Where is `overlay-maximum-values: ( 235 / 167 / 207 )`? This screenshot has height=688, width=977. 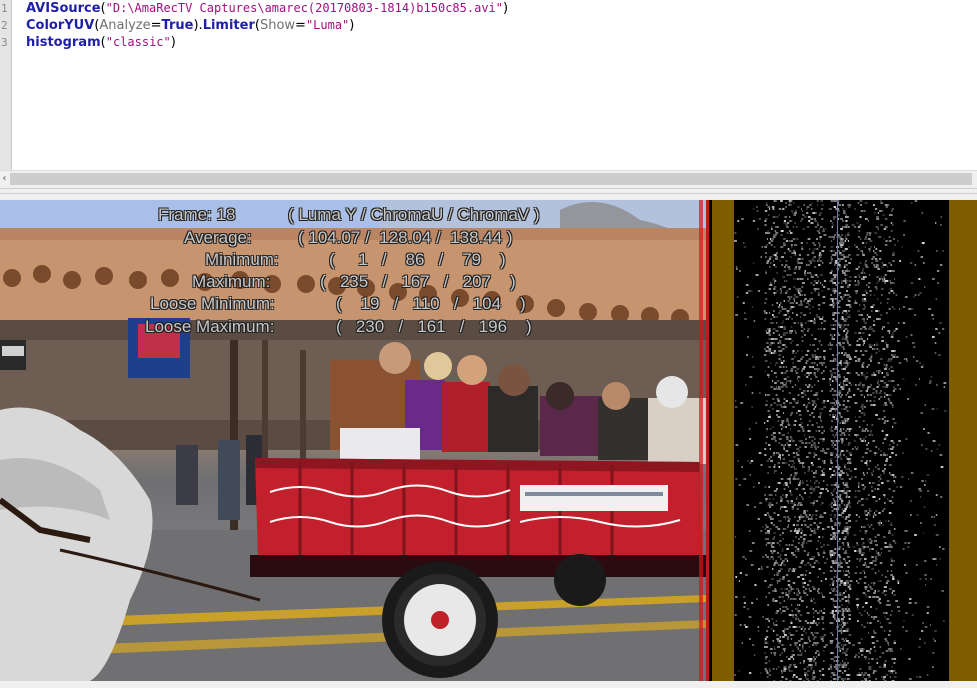
overlay-maximum-values: ( 235 / 167 / 207 ) is located at coordinates (418, 281).